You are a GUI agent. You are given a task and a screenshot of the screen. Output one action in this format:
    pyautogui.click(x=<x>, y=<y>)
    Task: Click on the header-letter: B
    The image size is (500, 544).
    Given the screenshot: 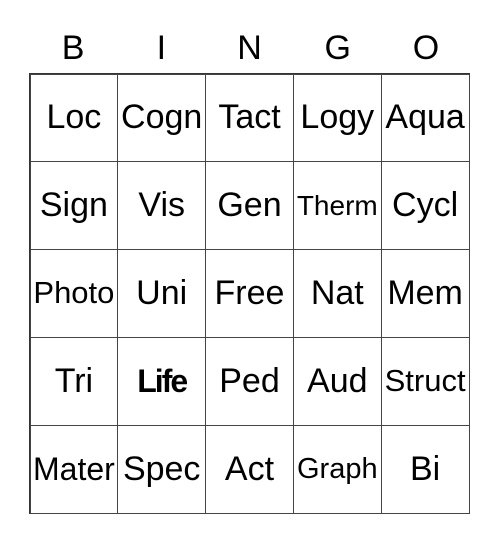 What is the action you would take?
    pyautogui.click(x=73, y=48)
    